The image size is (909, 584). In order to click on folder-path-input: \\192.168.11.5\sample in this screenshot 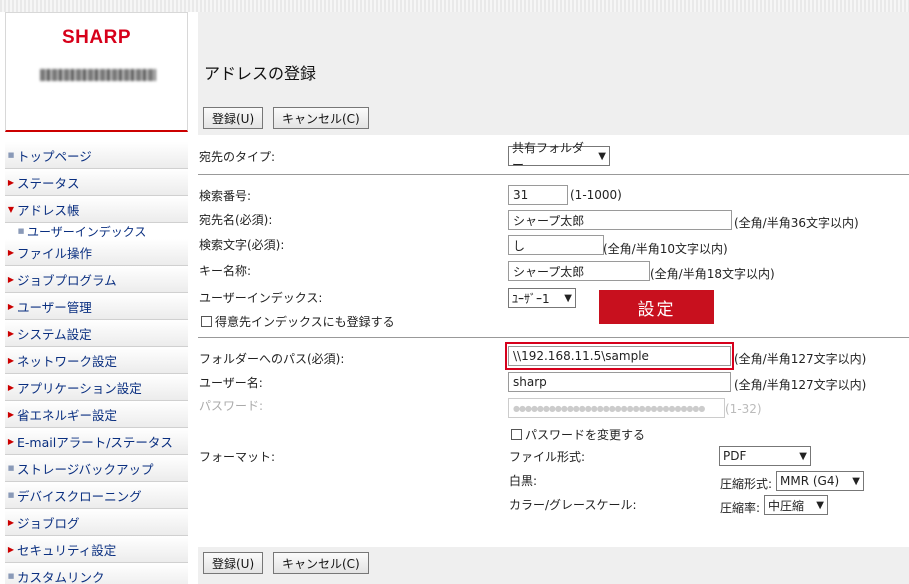, I will do `click(619, 356)`.